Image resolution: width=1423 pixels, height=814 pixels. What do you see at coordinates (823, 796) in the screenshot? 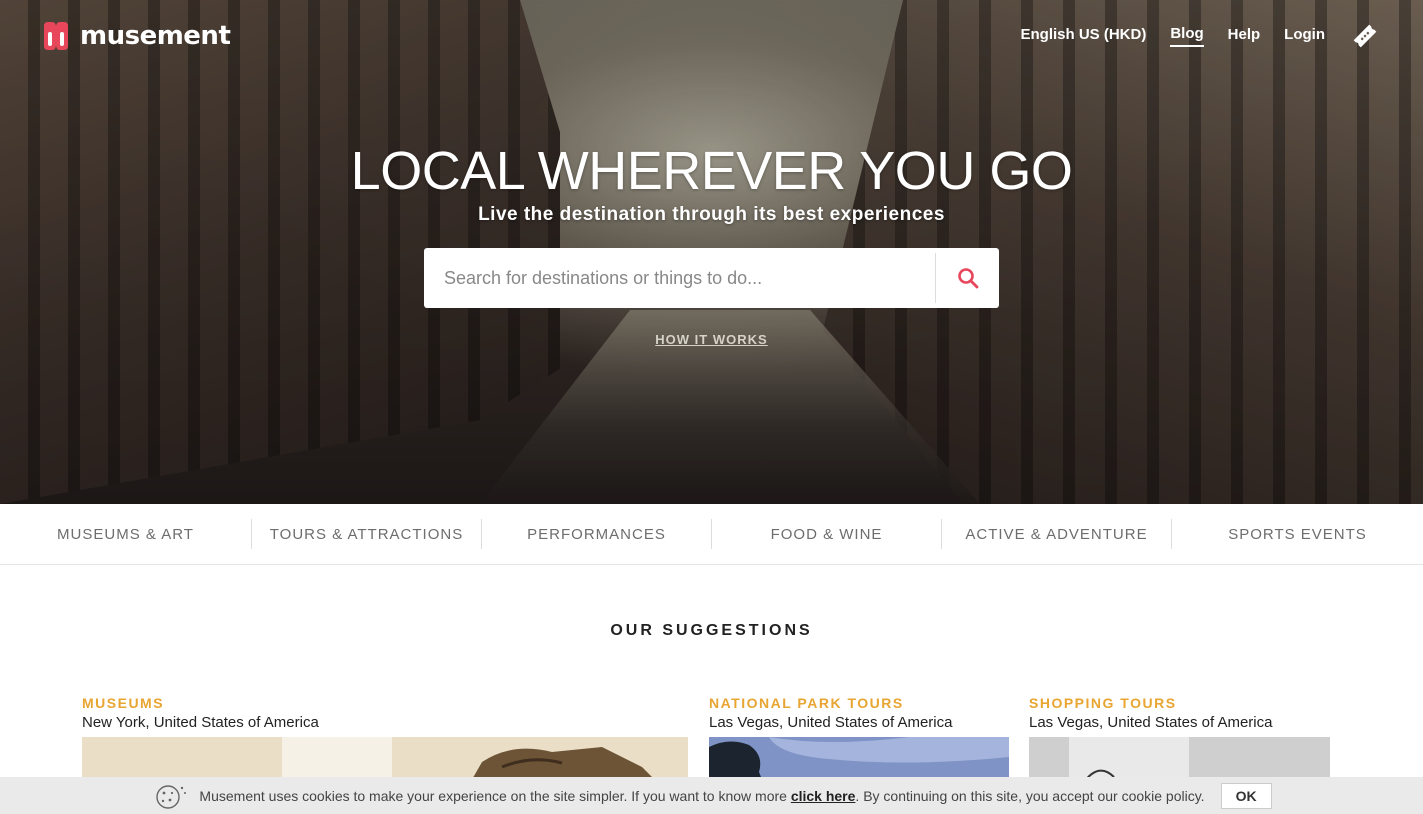
I see `cookie-more-link: click here` at bounding box center [823, 796].